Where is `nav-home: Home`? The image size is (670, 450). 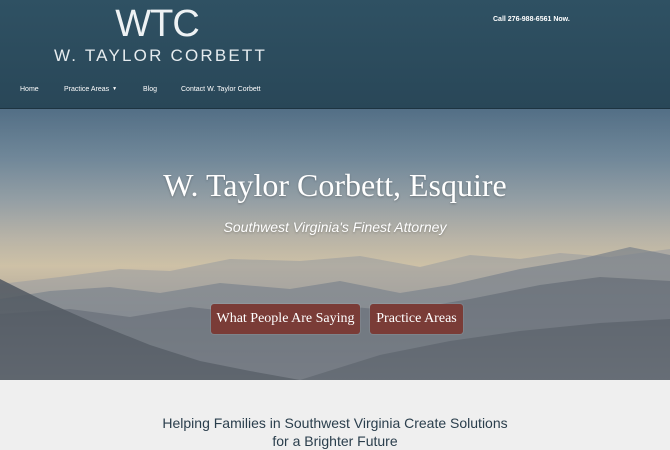 nav-home: Home is located at coordinates (29, 89).